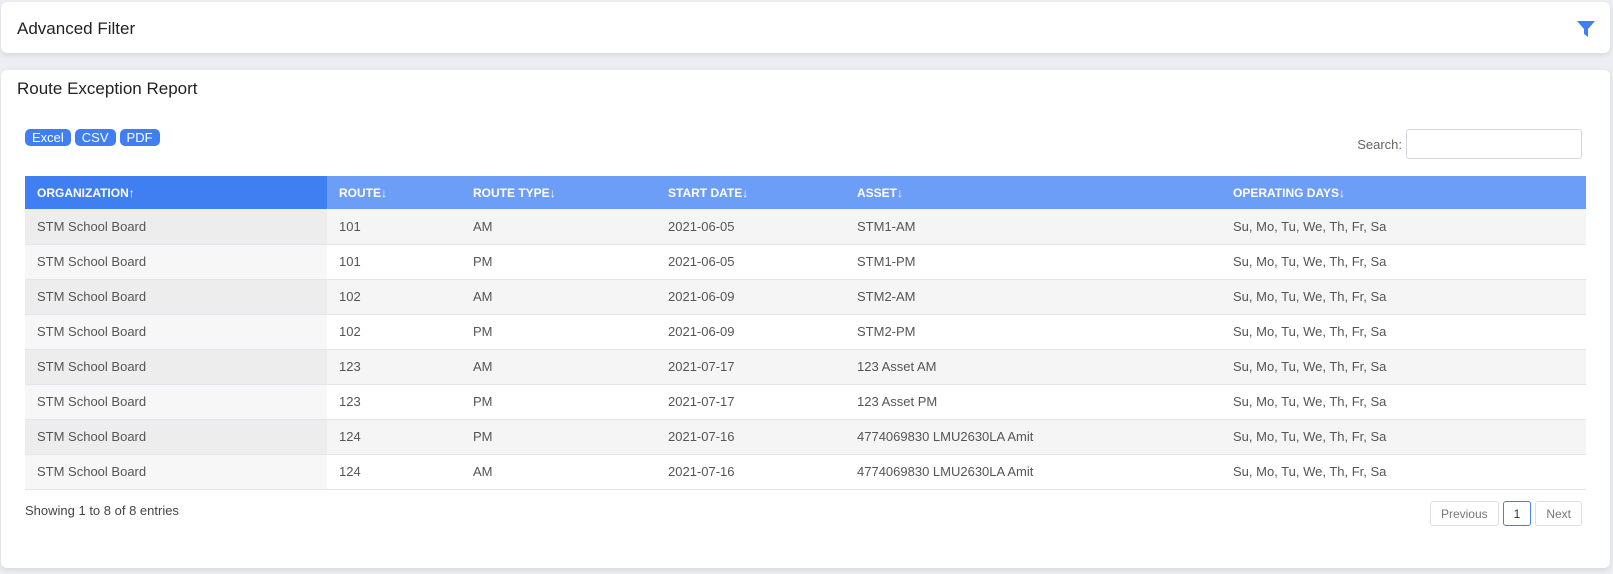  Describe the element at coordinates (886, 261) in the screenshot. I see `cell-asset: STM1-PM` at that location.